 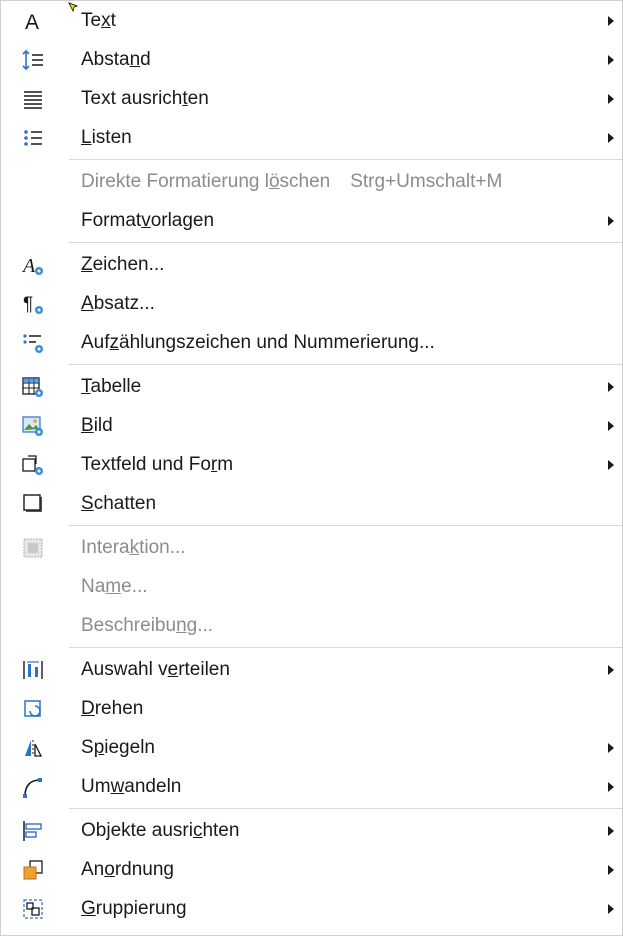 What do you see at coordinates (311, 137) in the screenshot?
I see `menu-item-listen: Listen` at bounding box center [311, 137].